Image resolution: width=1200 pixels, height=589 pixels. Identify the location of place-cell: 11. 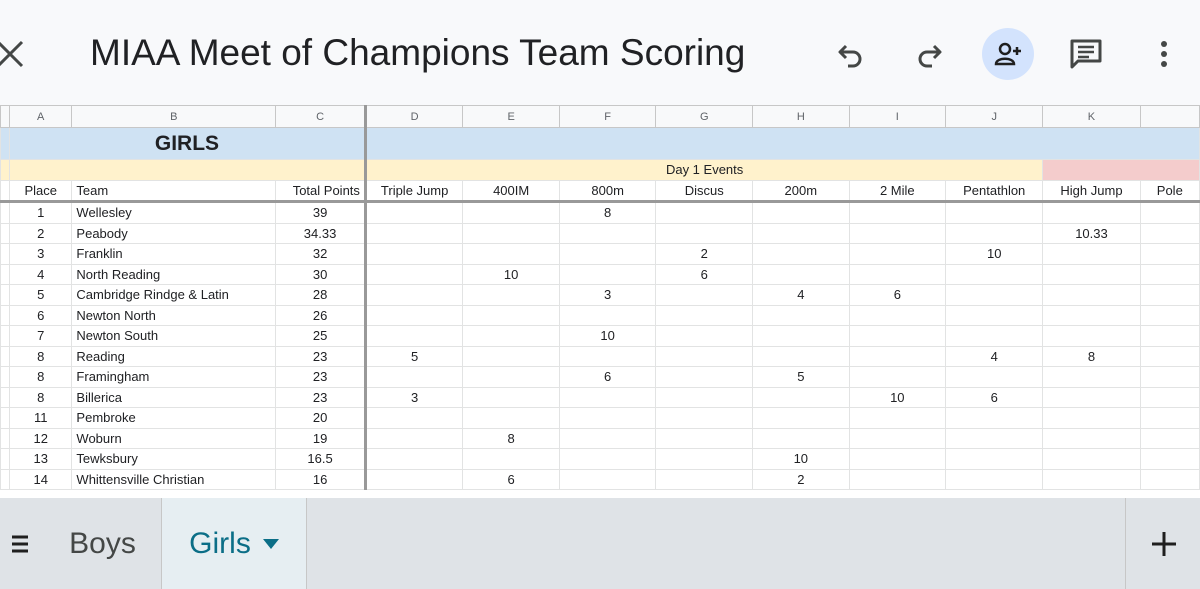
(40, 418).